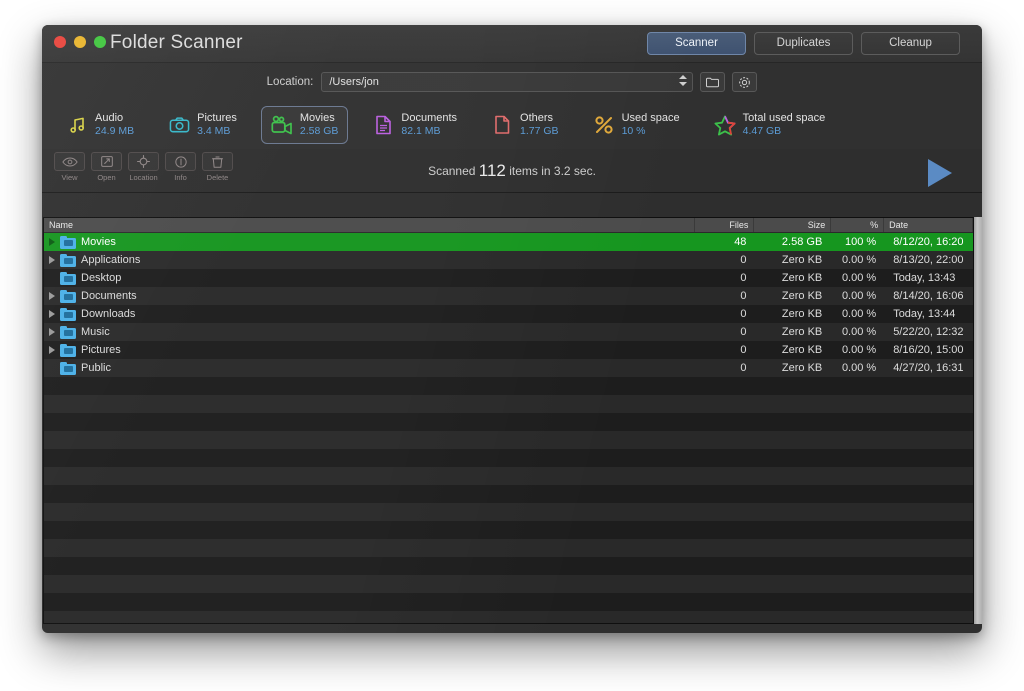  I want to click on chevron-updown-icon, so click(682, 83).